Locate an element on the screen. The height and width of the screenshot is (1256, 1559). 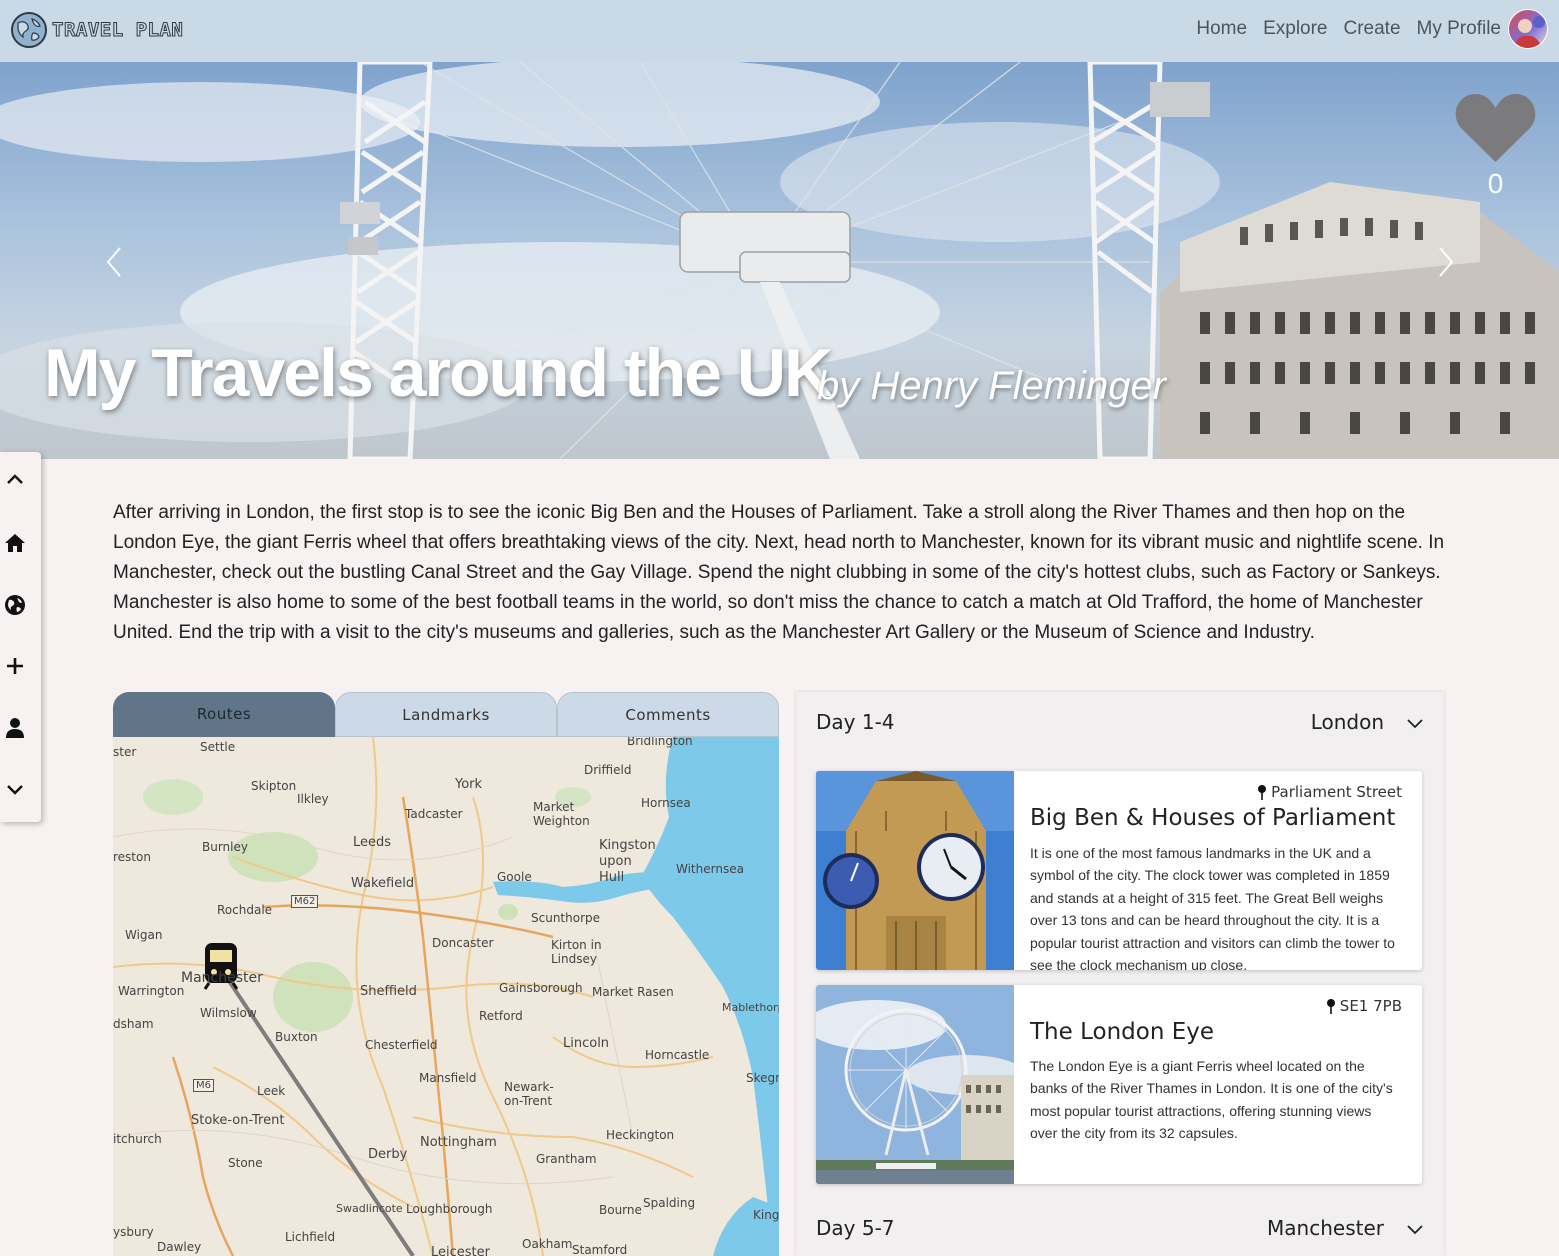
map-label: Swadlincote is located at coordinates (369, 1208).